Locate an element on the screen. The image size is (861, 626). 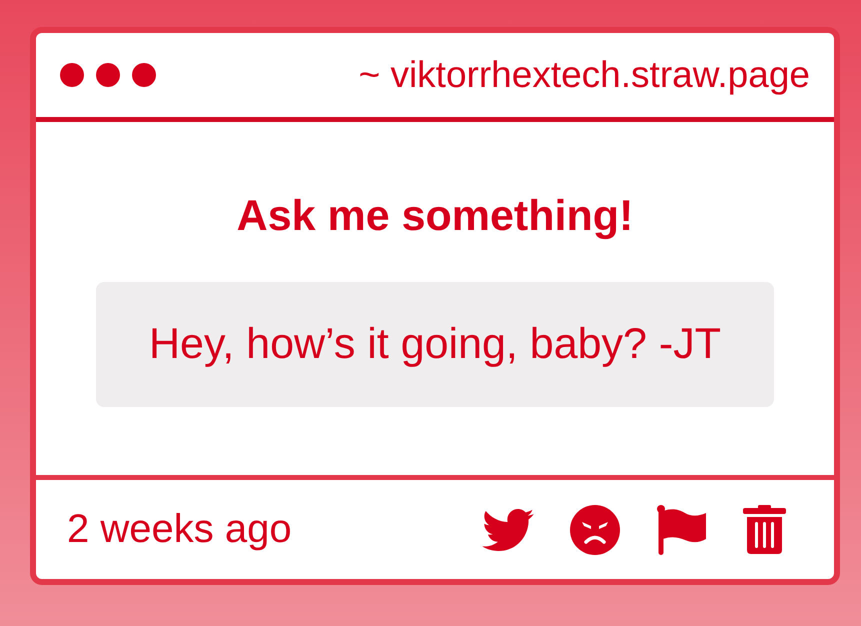
flag-icon is located at coordinates (681, 529).